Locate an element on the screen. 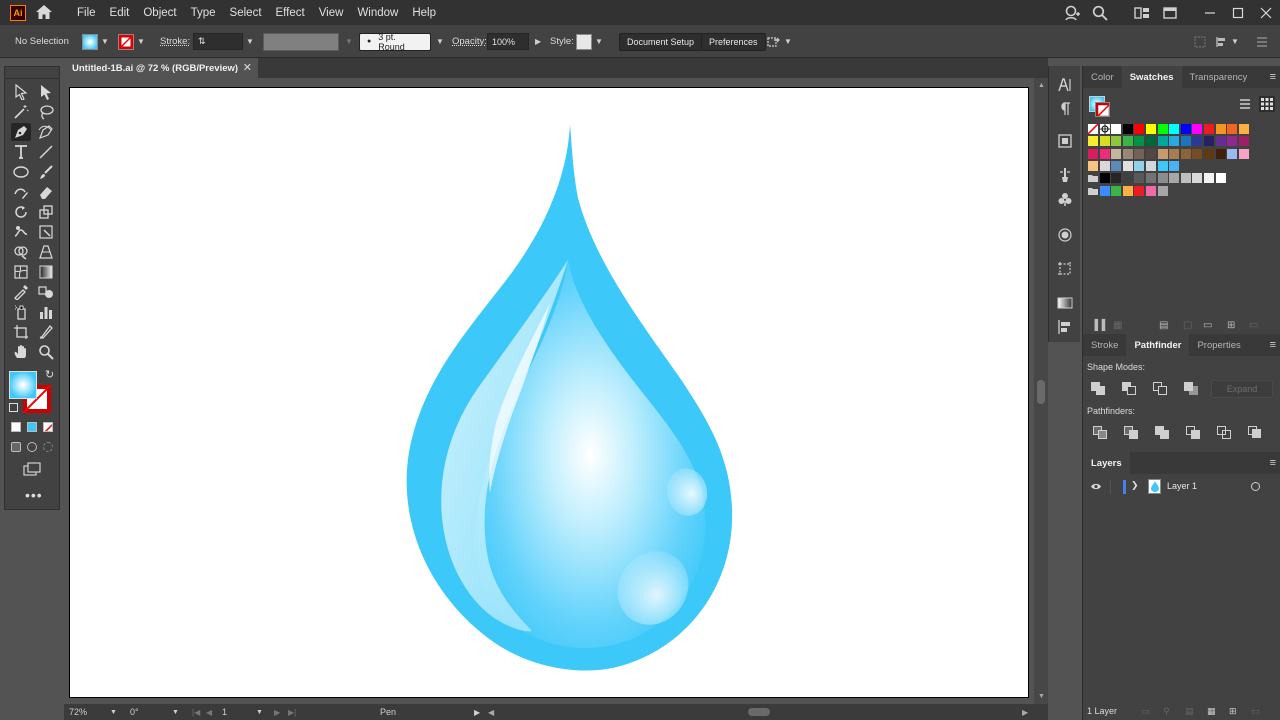 The width and height of the screenshot is (1280, 720). opacity-label: Opacity: is located at coordinates (469, 41).